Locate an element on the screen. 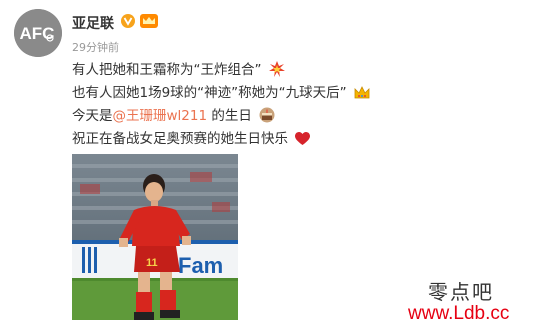  jersey-number: 11 is located at coordinates (152, 263).